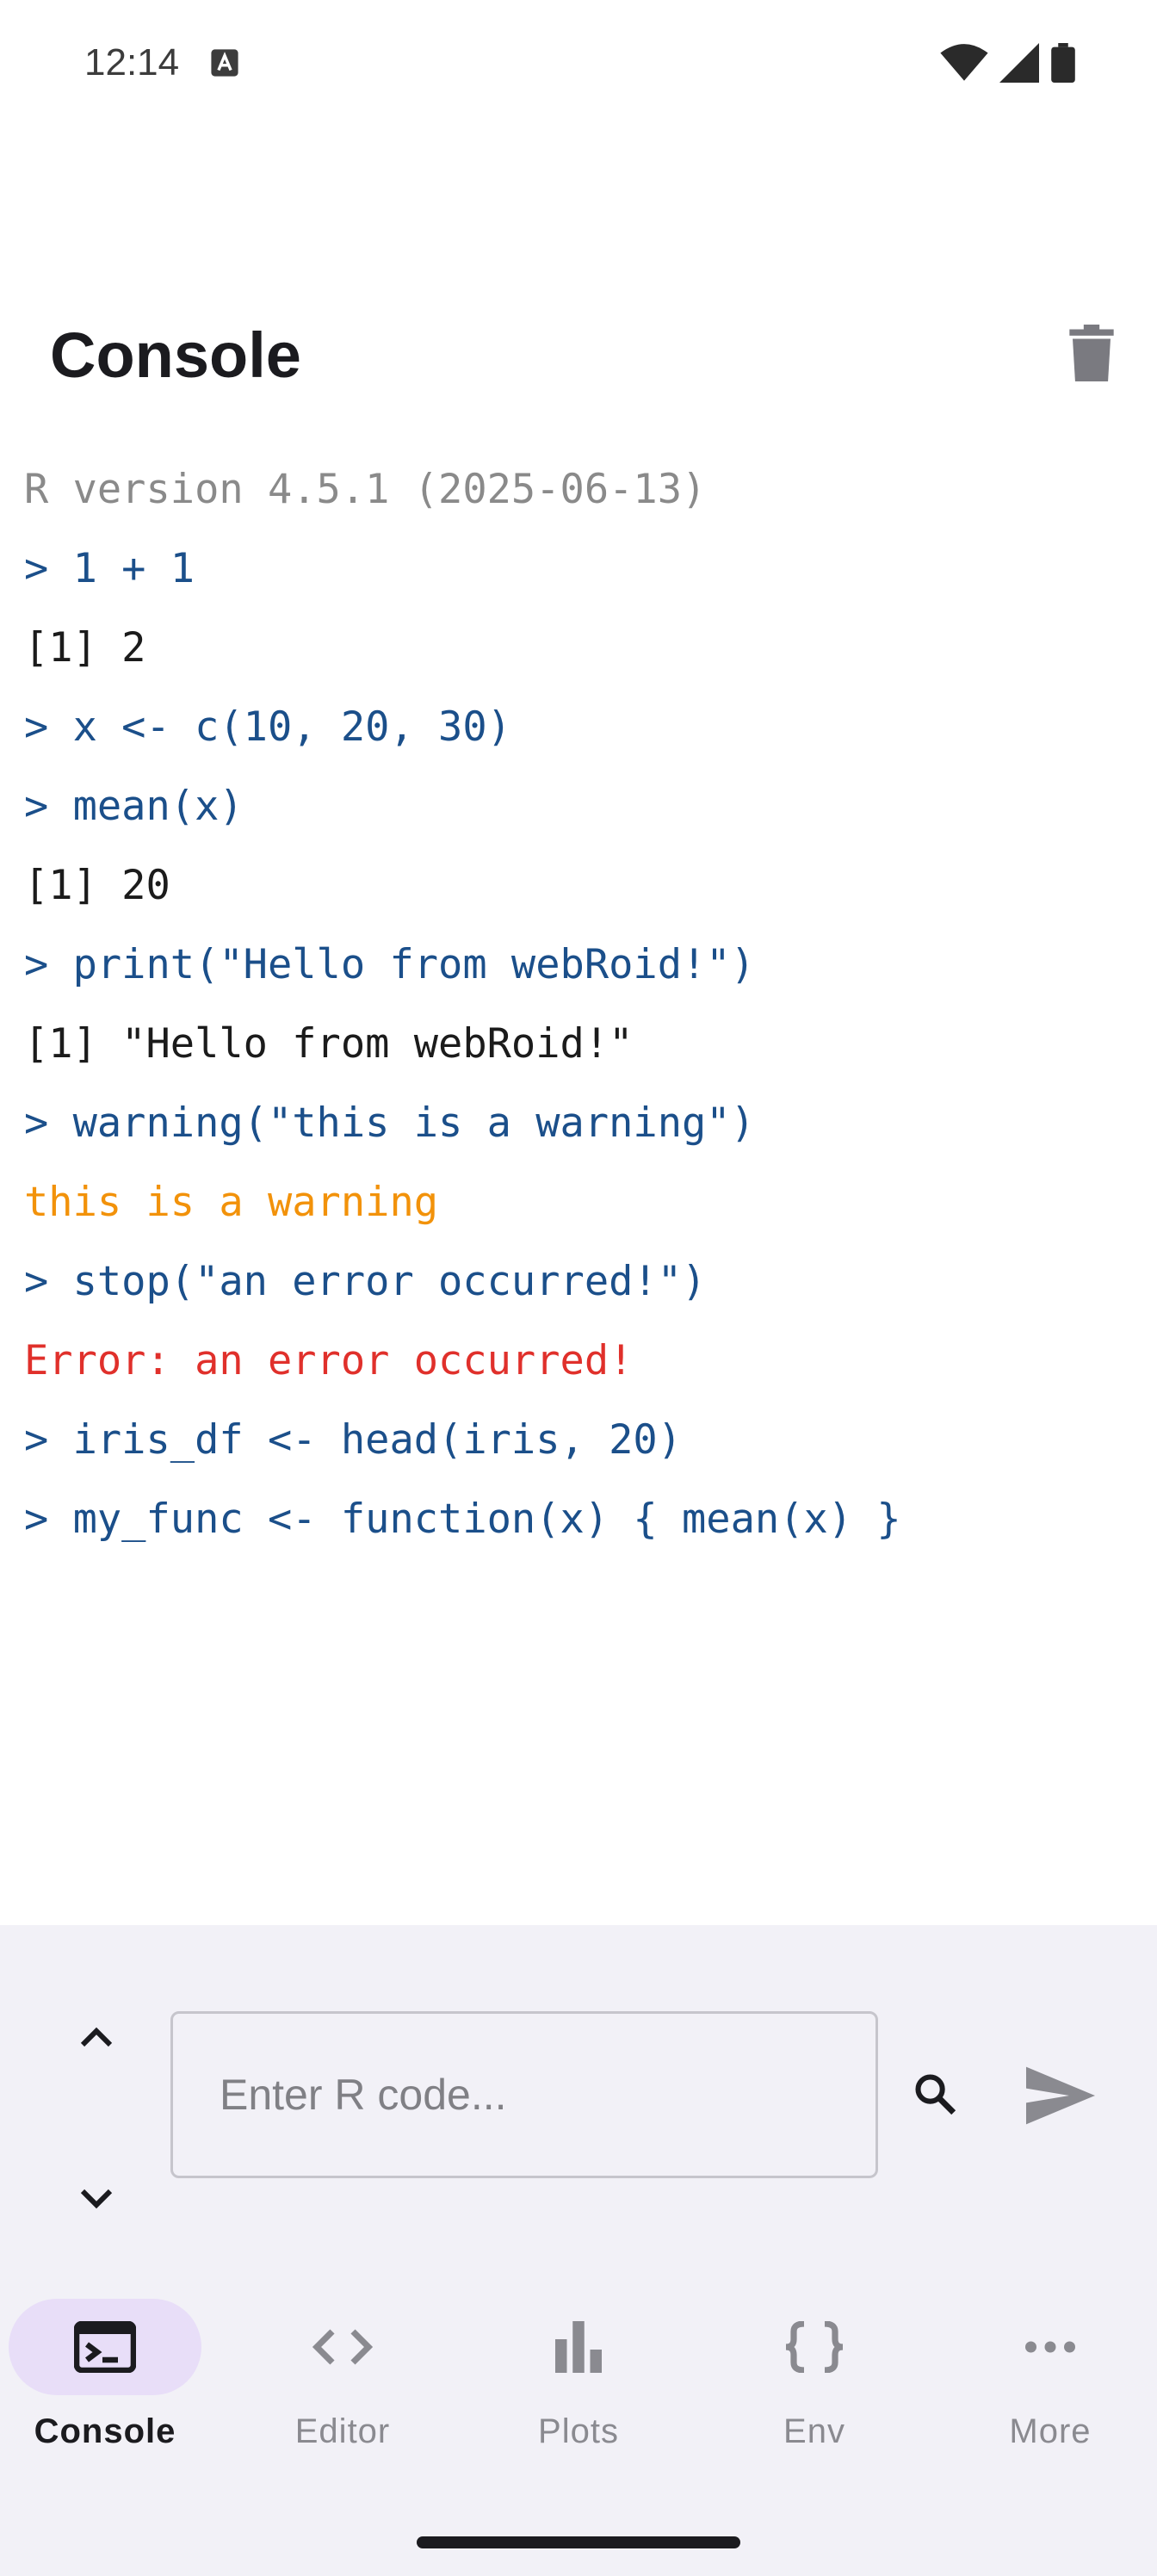 The height and width of the screenshot is (2576, 1157). Describe the element at coordinates (1063, 63) in the screenshot. I see `battery-icon` at that location.